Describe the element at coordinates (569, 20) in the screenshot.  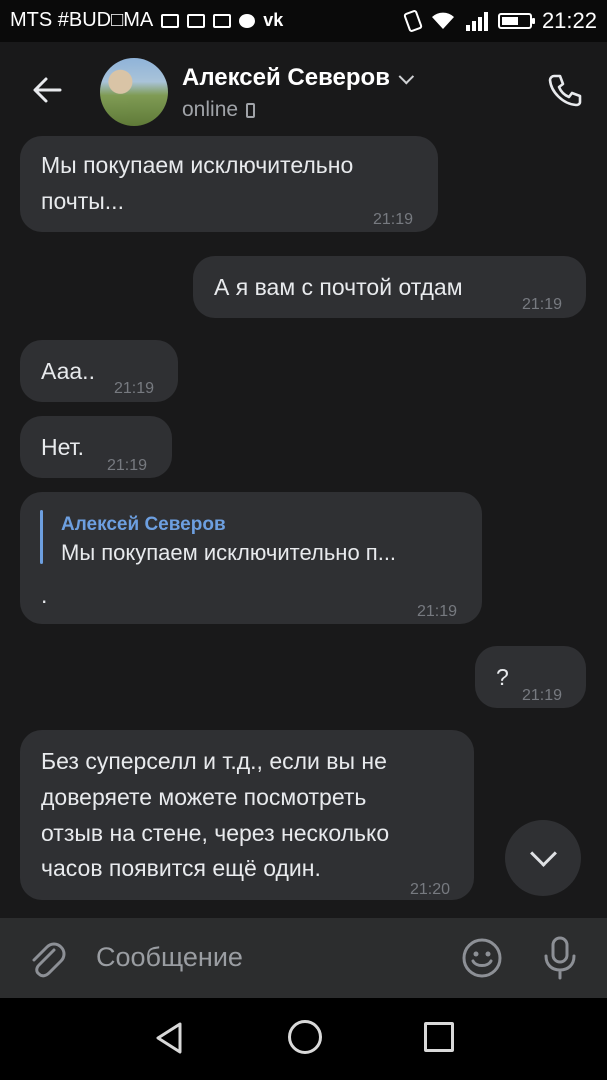
I see `clock: 21:22` at that location.